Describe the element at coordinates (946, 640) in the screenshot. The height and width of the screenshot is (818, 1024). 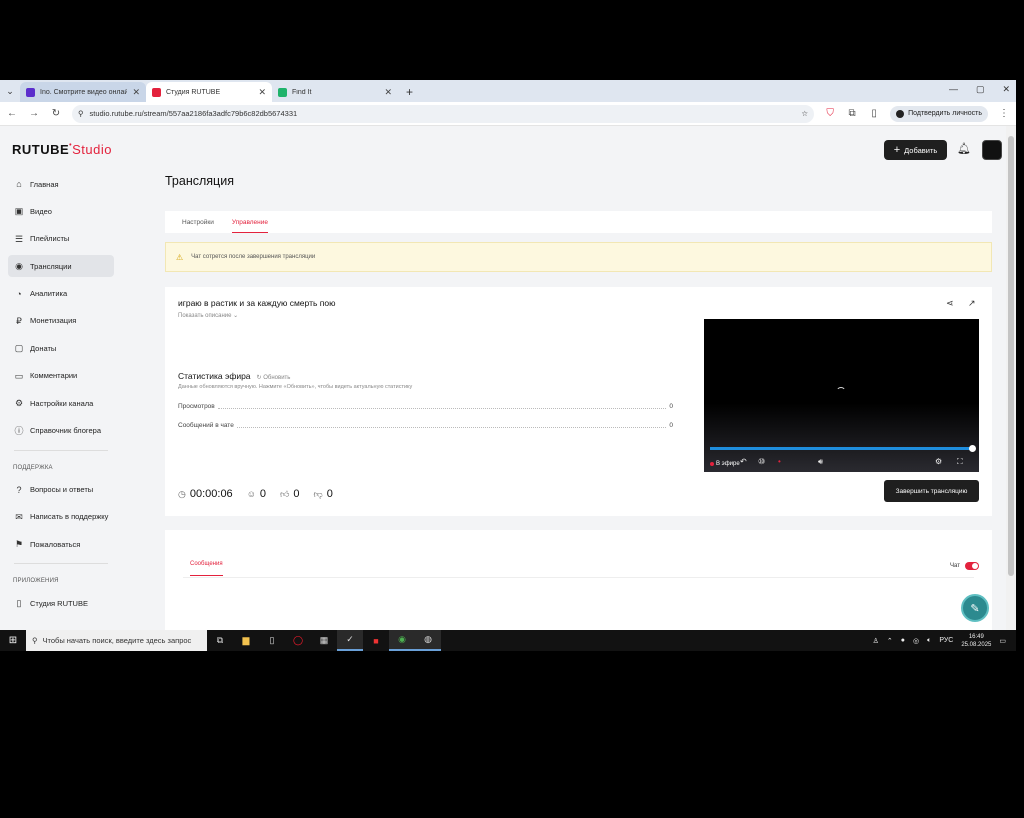
I see `language-indicator: РУС` at that location.